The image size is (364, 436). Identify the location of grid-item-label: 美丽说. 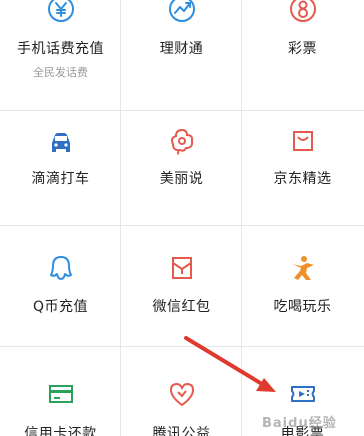
(181, 179).